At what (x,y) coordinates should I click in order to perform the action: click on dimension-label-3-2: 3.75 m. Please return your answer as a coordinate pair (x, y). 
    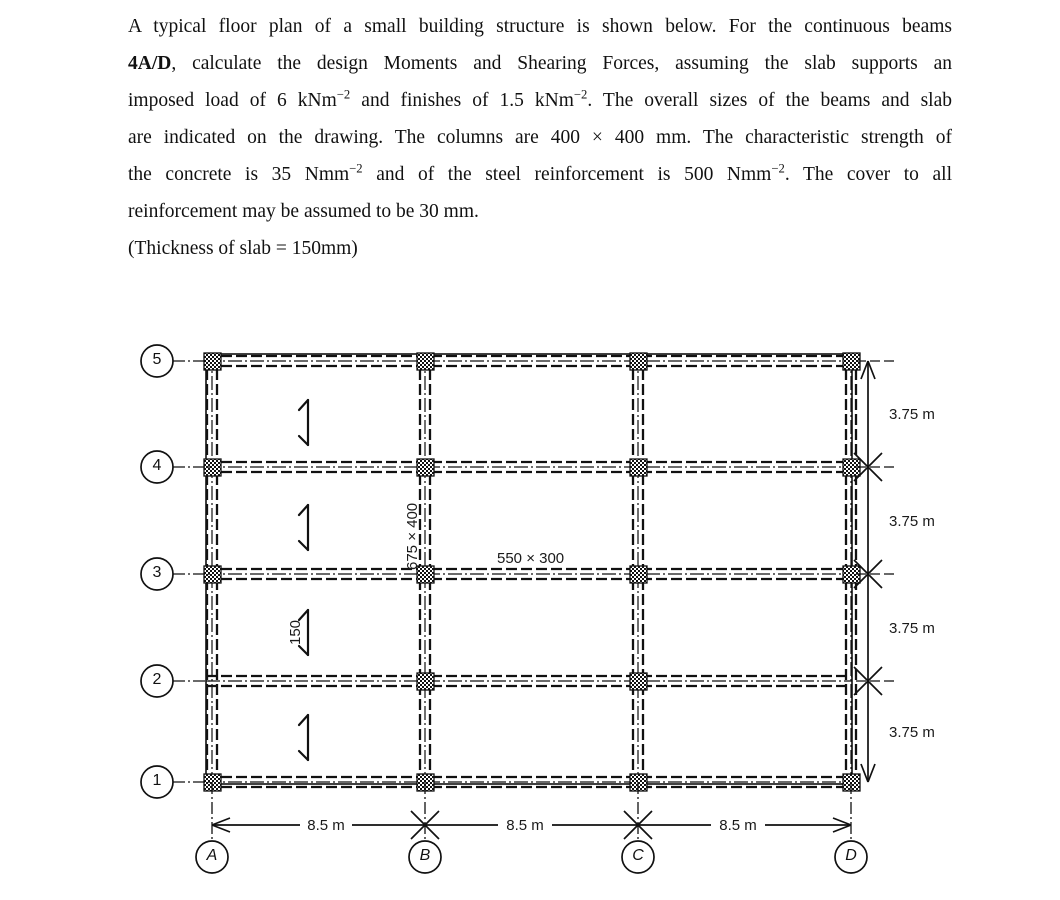
    Looking at the image, I should click on (912, 628).